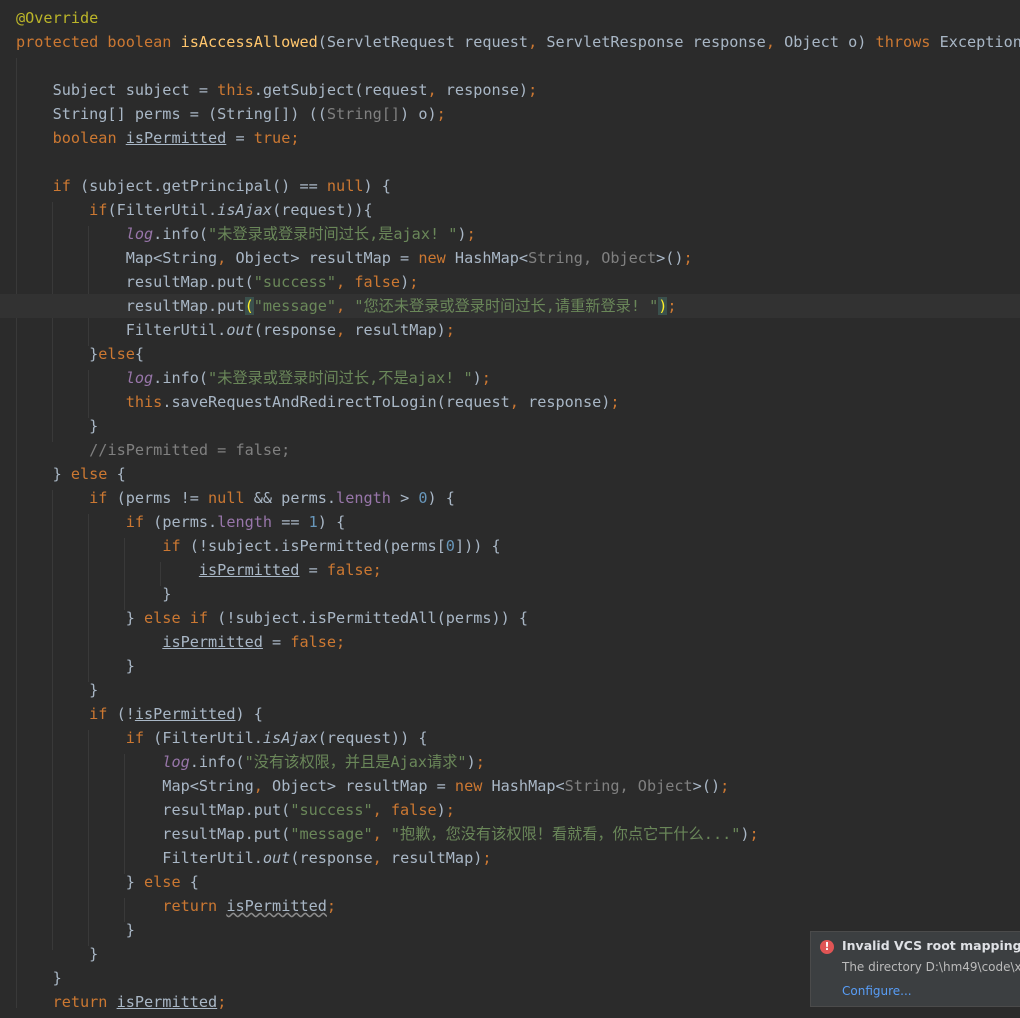 The width and height of the screenshot is (1020, 1018). I want to click on code-line: log.info("未登录或登录时间过长,是ajax! ");, so click(300, 234).